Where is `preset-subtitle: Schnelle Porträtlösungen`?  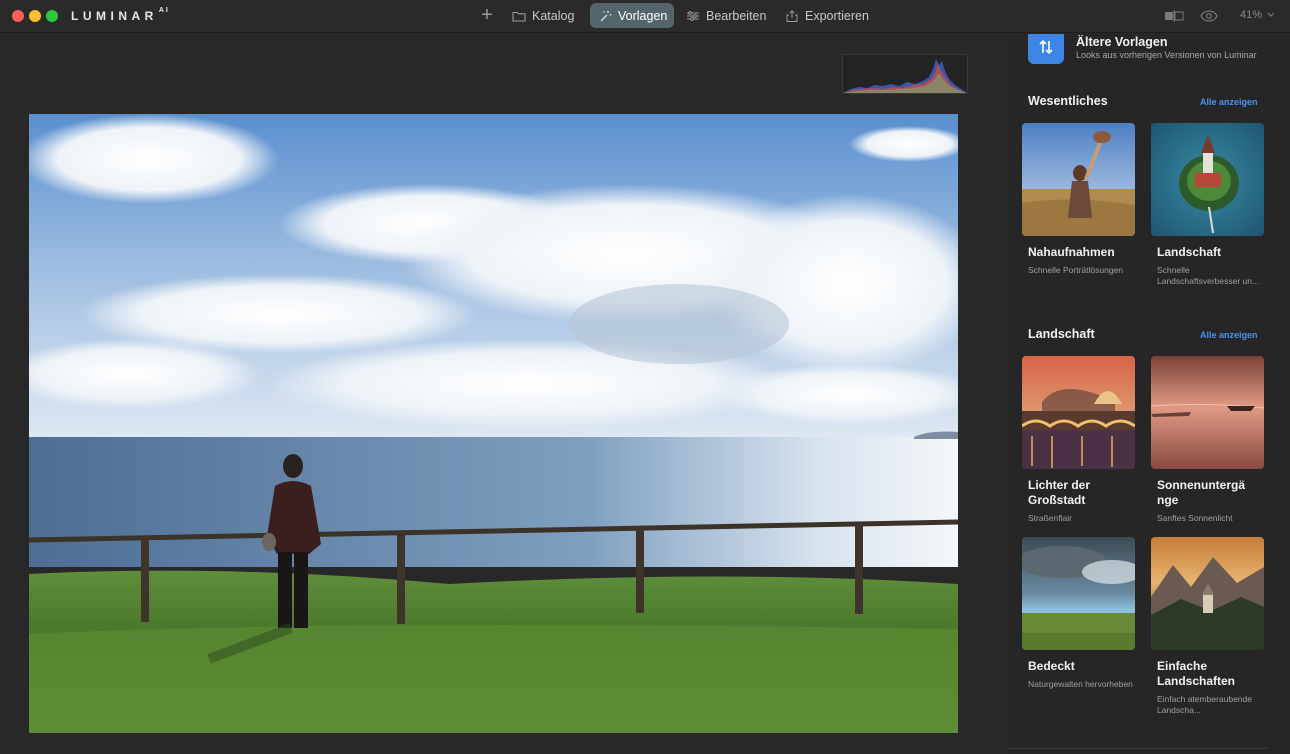
preset-subtitle: Schnelle Porträtlösungen is located at coordinates (1075, 270).